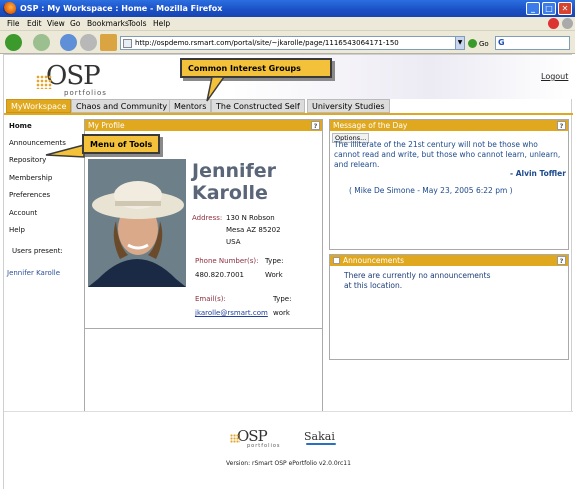  I want to click on tool-help: Help, so click(17, 230).